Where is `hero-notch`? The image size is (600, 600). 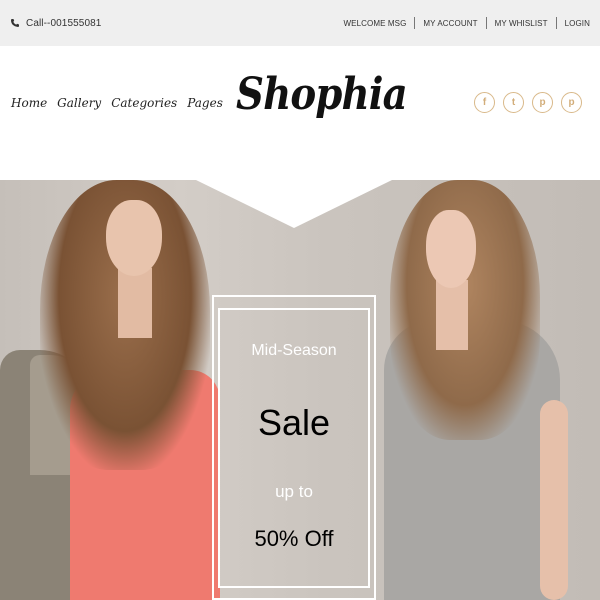
hero-notch is located at coordinates (294, 204).